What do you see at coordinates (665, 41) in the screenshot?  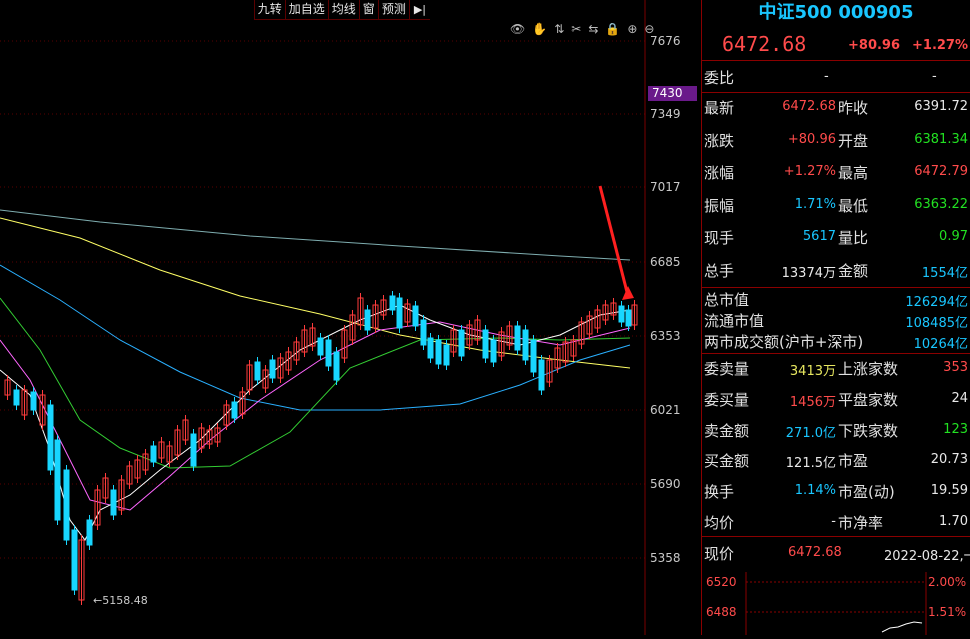 I see `y-axis-tick: 7676` at bounding box center [665, 41].